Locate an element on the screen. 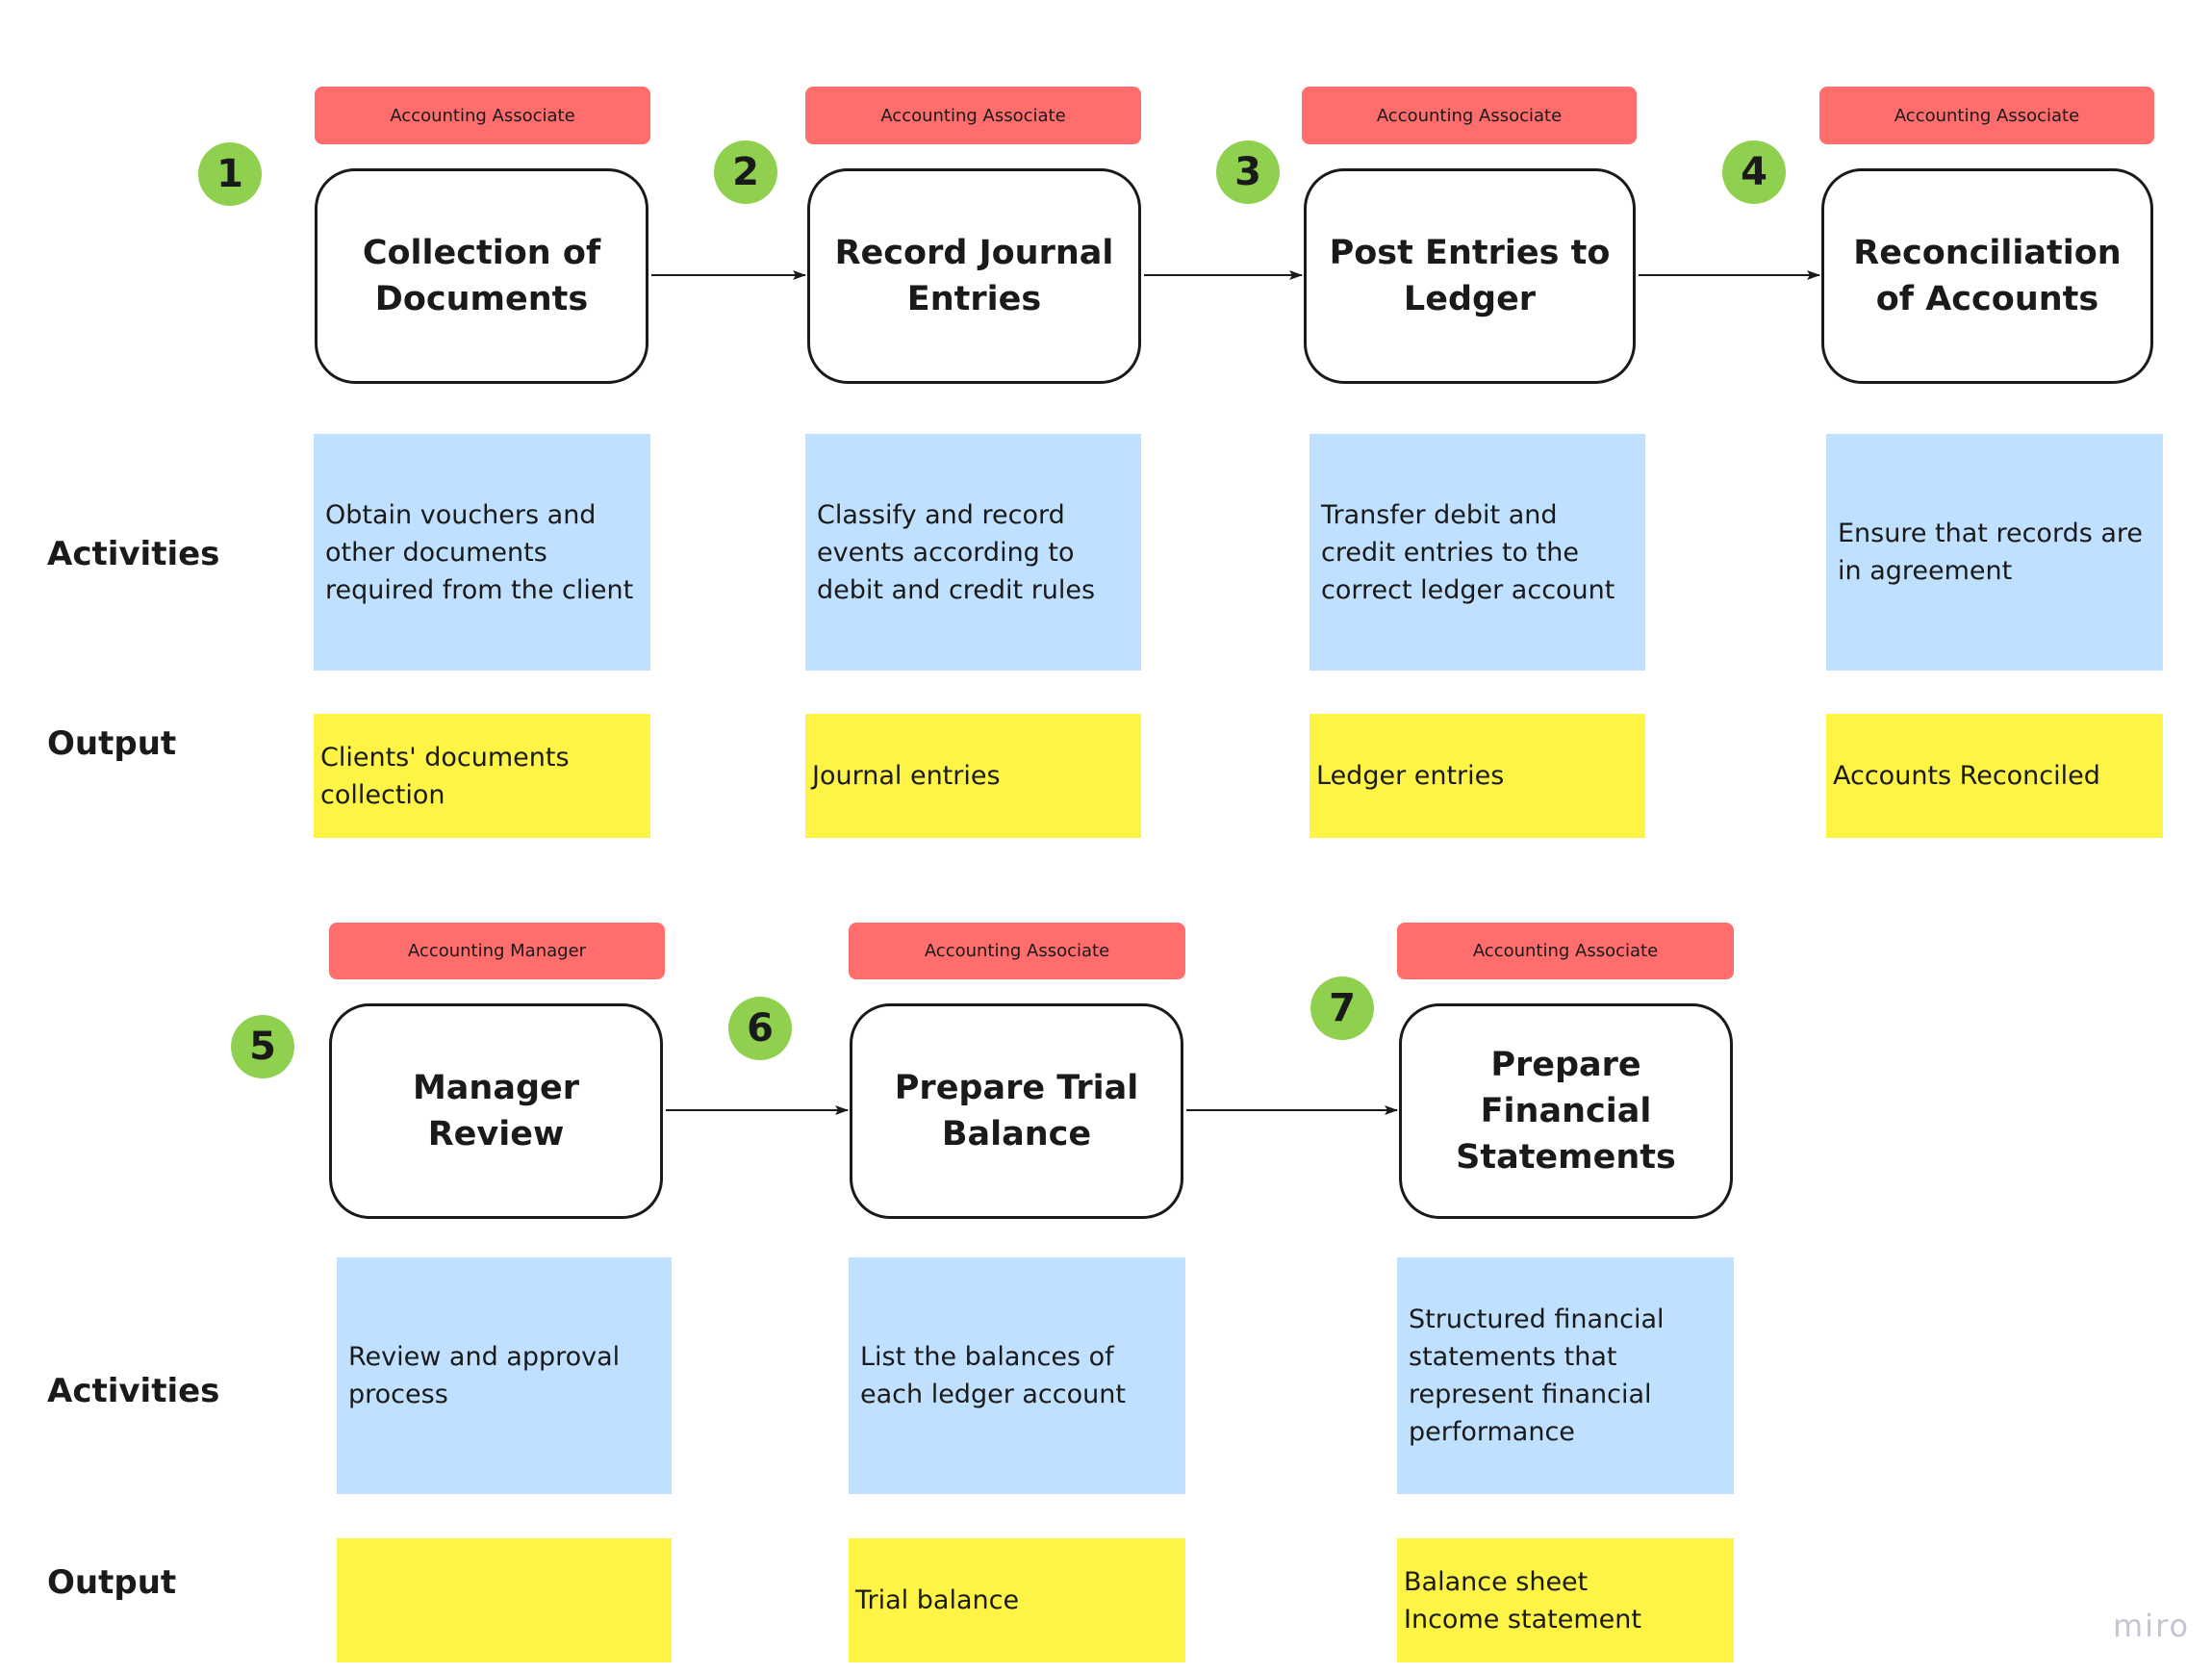 The height and width of the screenshot is (1673, 2212). process-step-title: Prepare Financial Statements is located at coordinates (1566, 1111).